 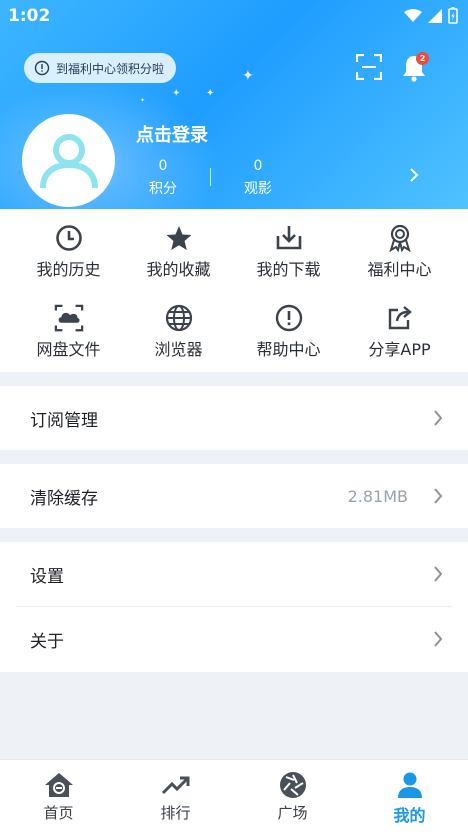 I want to click on points-value: 0, so click(x=163, y=166).